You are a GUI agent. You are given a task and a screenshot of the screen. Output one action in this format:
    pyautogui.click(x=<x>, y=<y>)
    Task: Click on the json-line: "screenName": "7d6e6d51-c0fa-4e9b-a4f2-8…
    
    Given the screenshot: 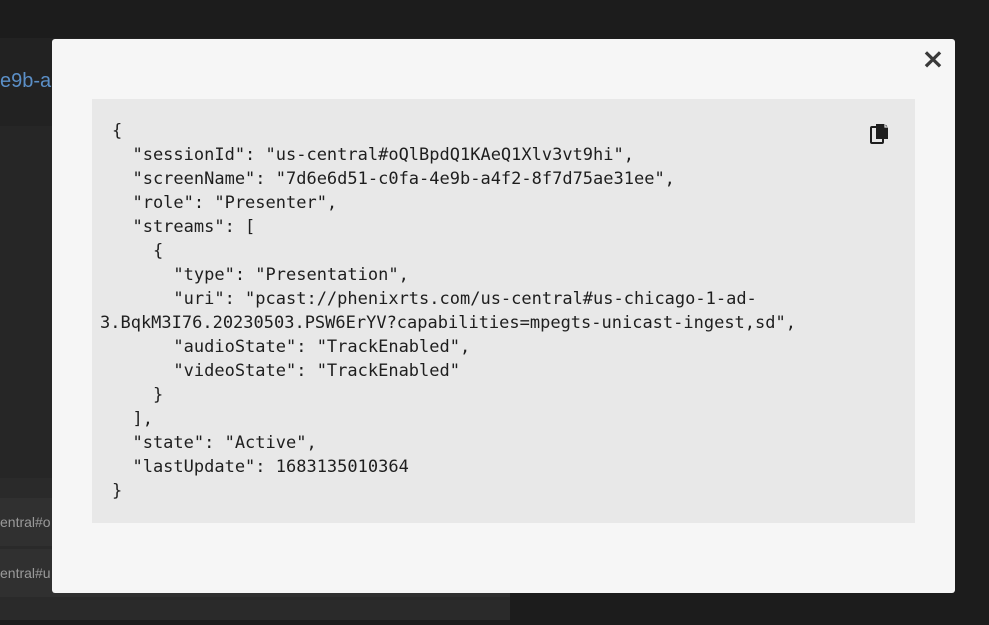 What is the action you would take?
    pyautogui.click(x=393, y=179)
    